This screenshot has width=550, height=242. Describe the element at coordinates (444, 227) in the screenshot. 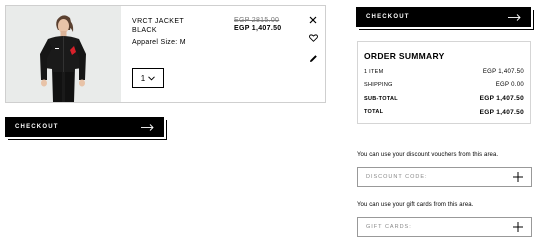

I see `gift-card-field: GIFT CARDS:` at that location.